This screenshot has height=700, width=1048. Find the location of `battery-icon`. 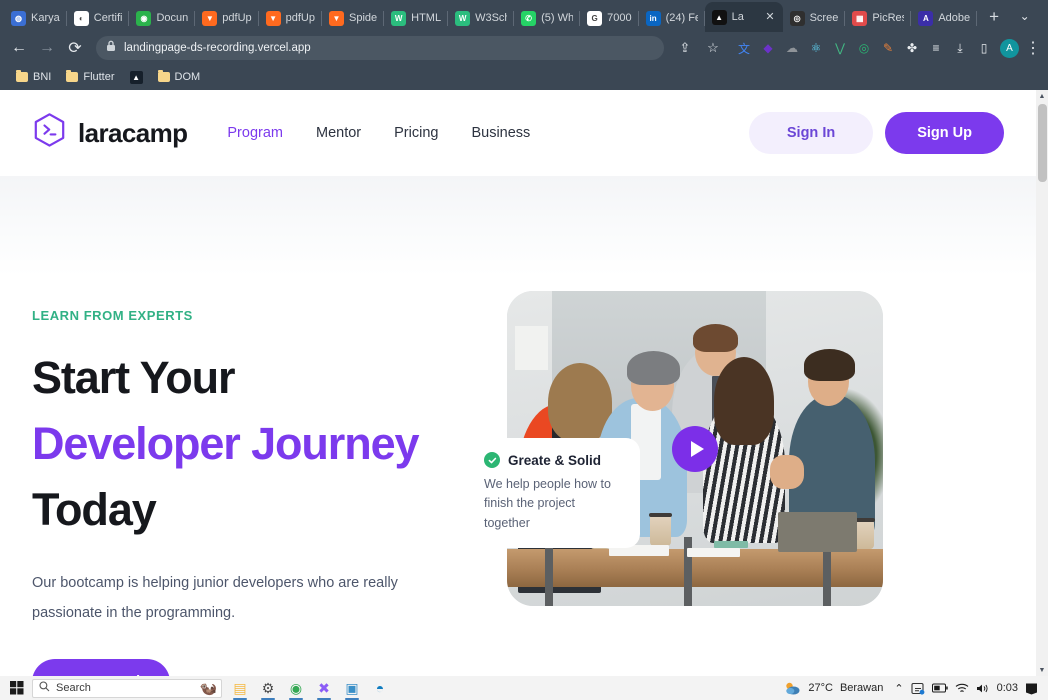

battery-icon is located at coordinates (939, 688).